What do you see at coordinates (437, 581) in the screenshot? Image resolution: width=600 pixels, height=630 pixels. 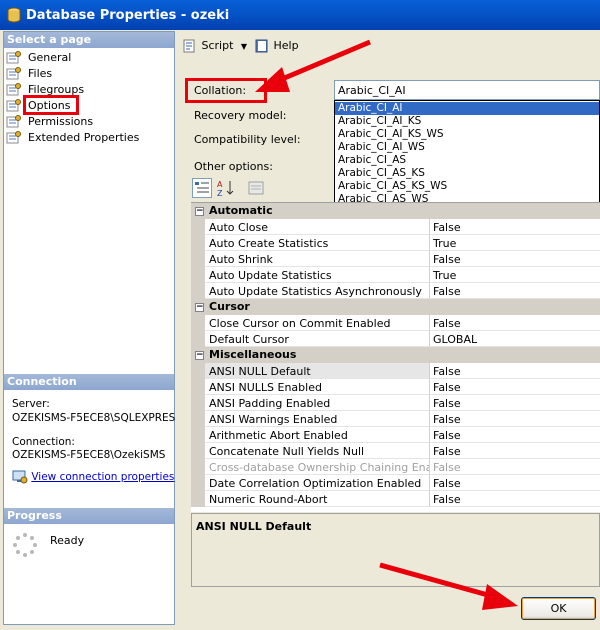 I see `arrow-to-ok` at bounding box center [437, 581].